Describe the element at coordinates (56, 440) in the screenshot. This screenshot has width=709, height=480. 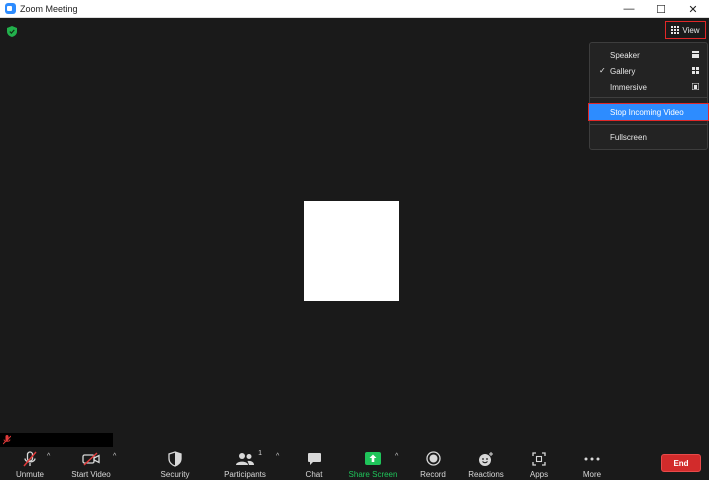
I see `self-name-tag` at that location.